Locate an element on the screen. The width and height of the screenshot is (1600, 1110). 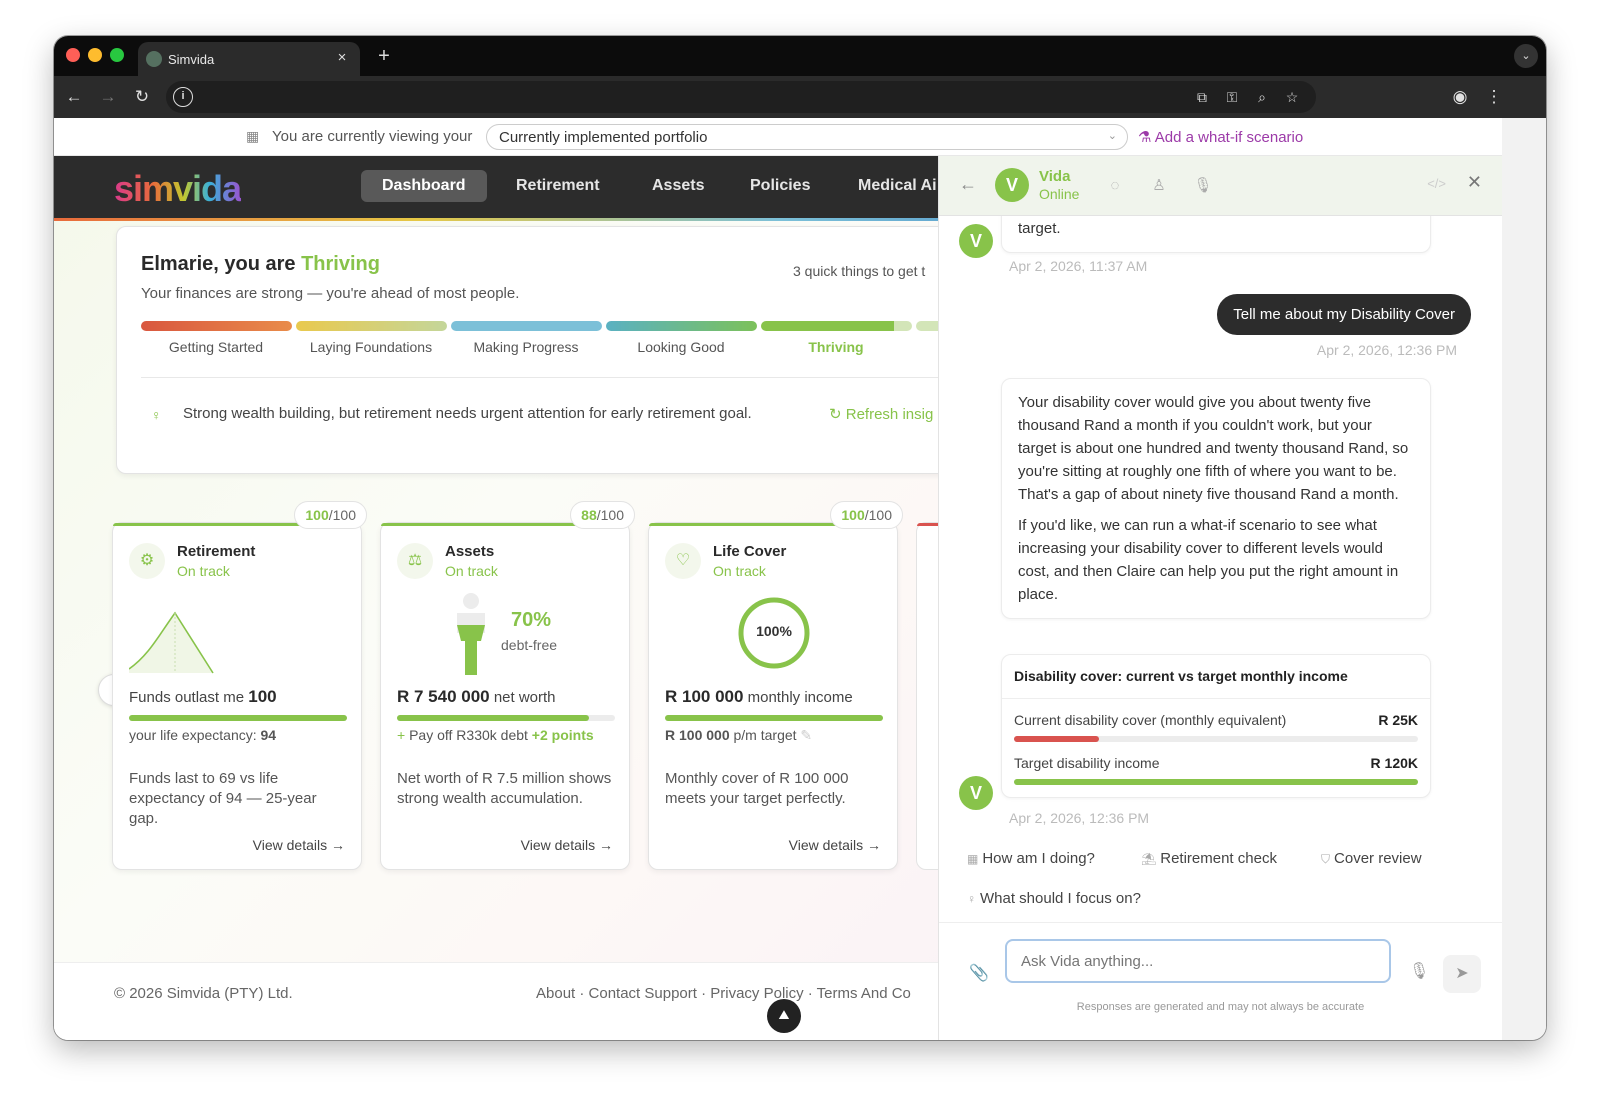
chart-icon: ▦ is located at coordinates (973, 859).